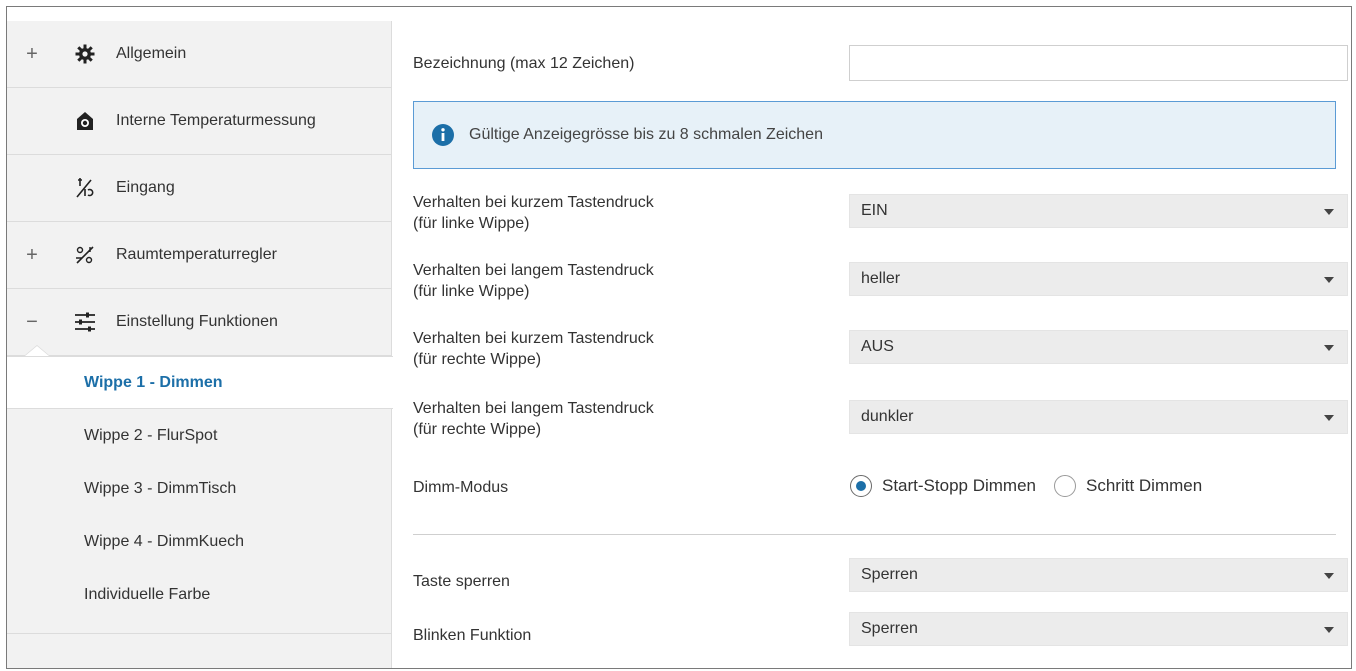 The image size is (1356, 671). Describe the element at coordinates (85, 121) in the screenshot. I see `thermometer-house-icon` at that location.